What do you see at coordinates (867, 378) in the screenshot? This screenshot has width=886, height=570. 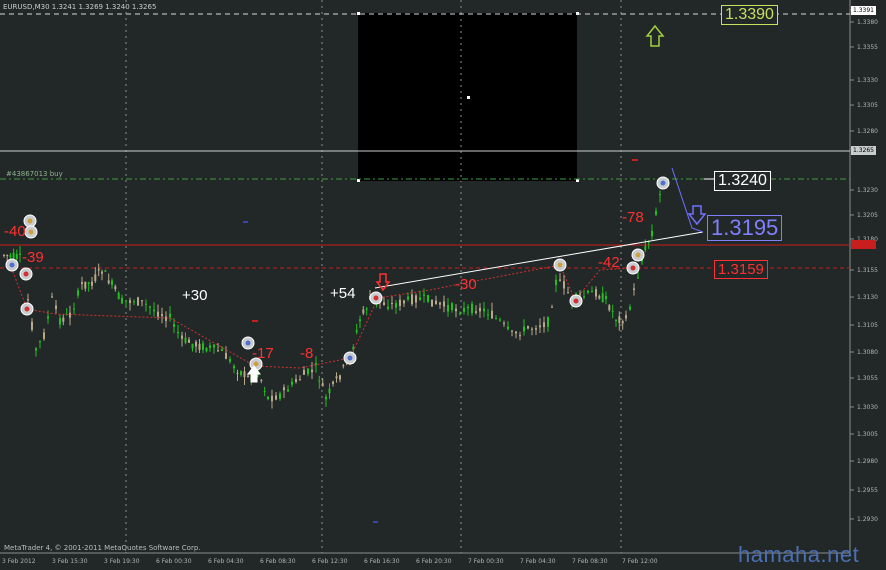 I see `price-axis-label: 1.3055` at bounding box center [867, 378].